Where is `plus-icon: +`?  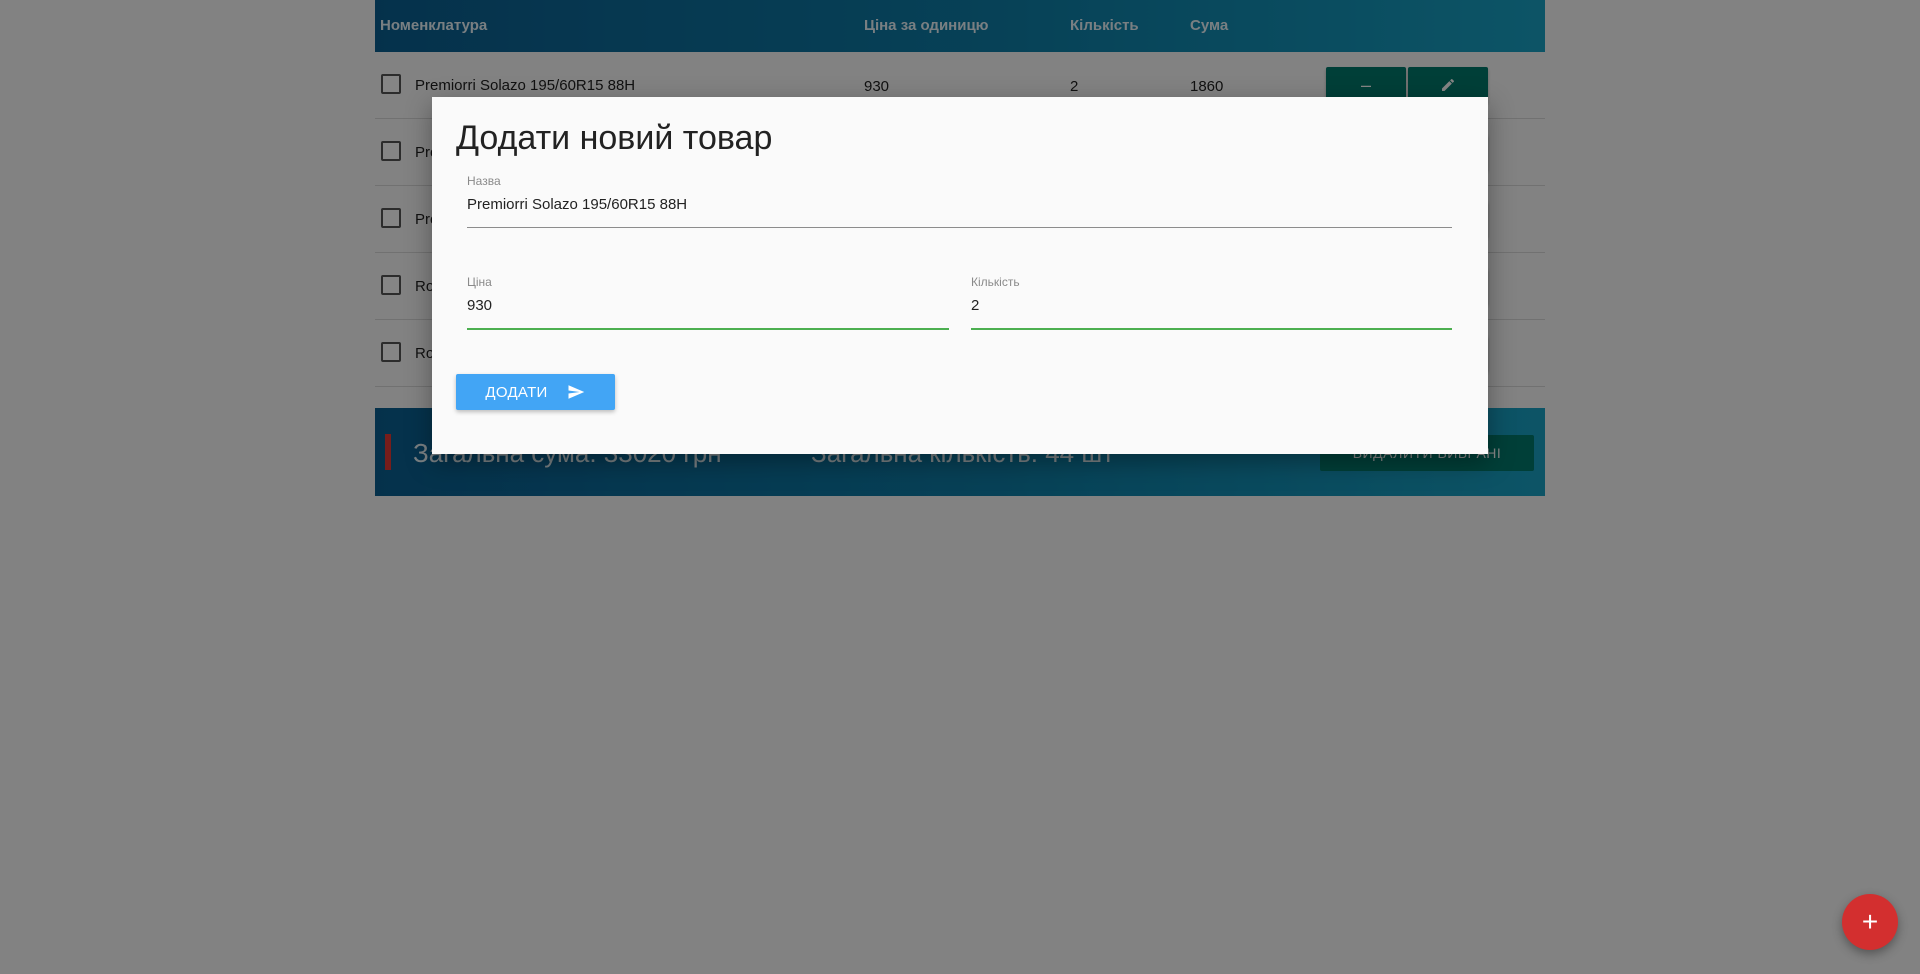 plus-icon: + is located at coordinates (1870, 921).